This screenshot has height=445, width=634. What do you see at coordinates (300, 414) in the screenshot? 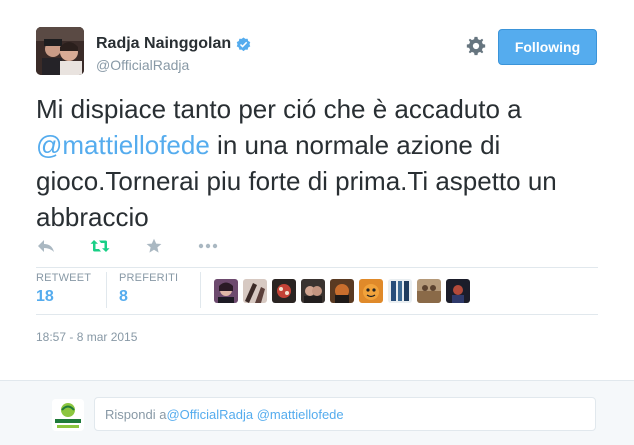
I see `reply-mention-2: @mattiellofede` at bounding box center [300, 414].